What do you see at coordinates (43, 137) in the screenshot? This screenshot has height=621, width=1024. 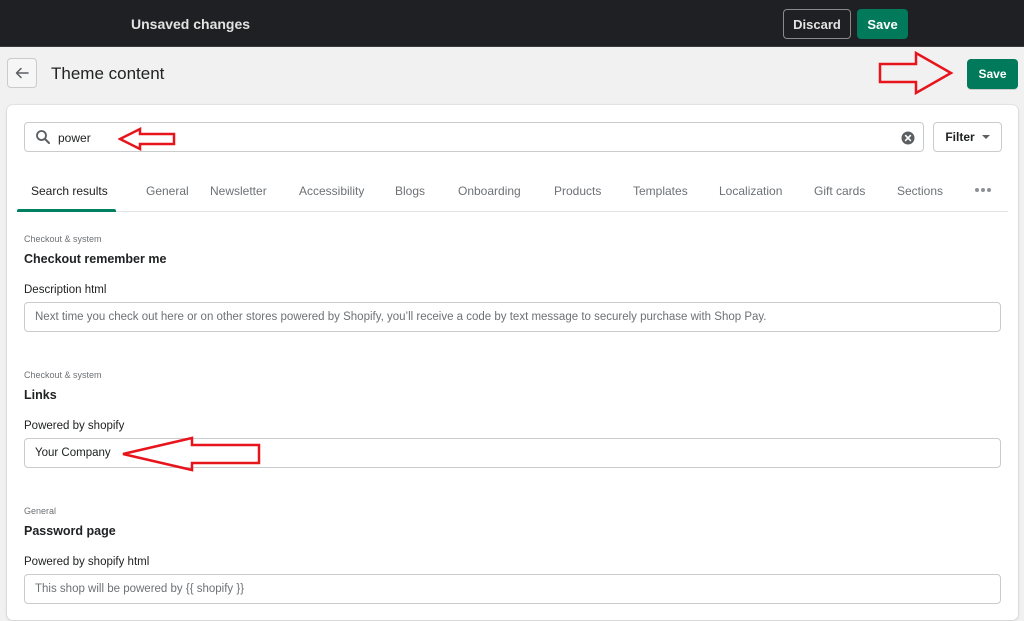 I see `search-icon` at bounding box center [43, 137].